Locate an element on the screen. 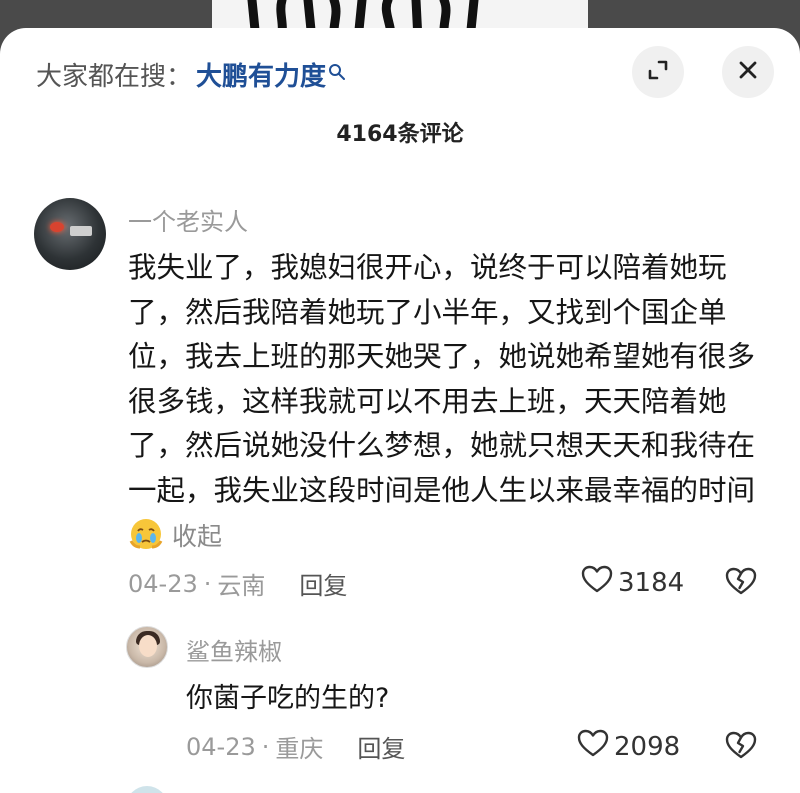  expand-button is located at coordinates (658, 72).